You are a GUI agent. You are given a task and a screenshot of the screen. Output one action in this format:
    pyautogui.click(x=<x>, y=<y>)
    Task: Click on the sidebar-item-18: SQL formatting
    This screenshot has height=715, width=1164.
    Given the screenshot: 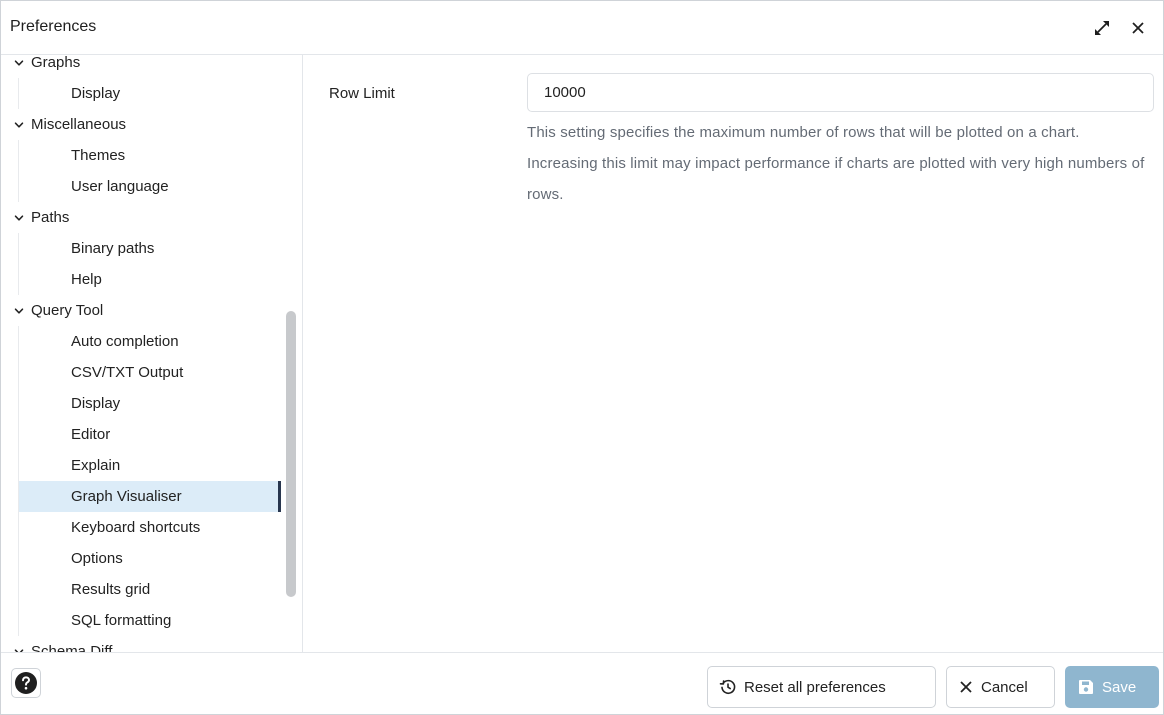 What is the action you would take?
    pyautogui.click(x=149, y=620)
    